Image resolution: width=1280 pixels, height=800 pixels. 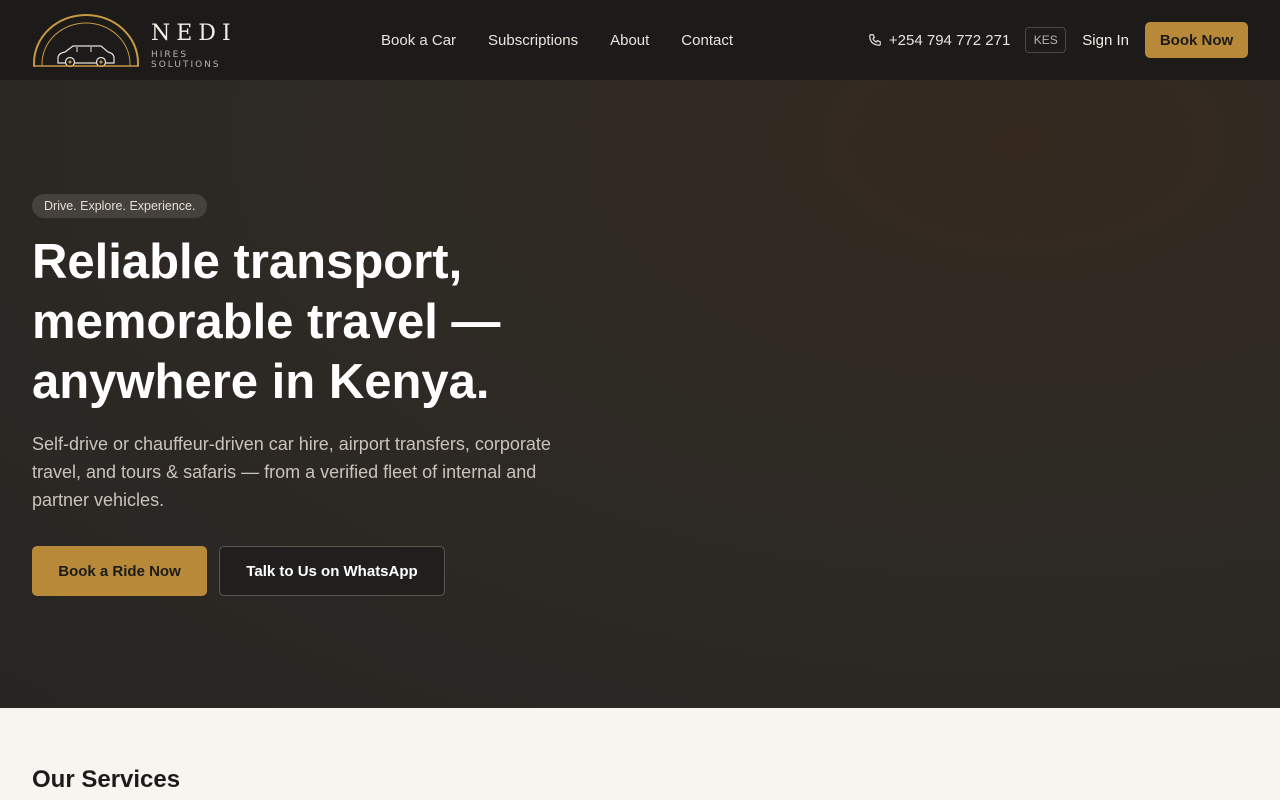 I want to click on book-a-ride-button: Book a Ride Now, so click(x=119, y=571).